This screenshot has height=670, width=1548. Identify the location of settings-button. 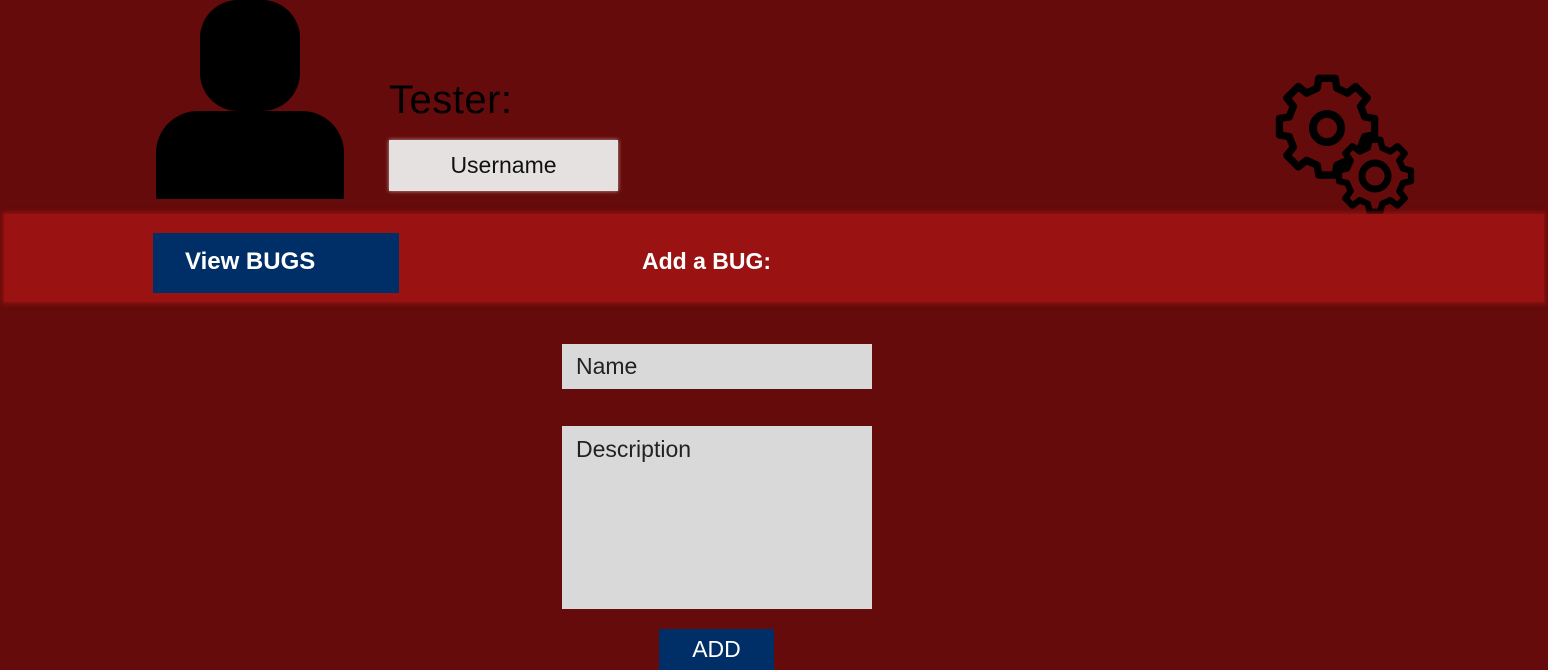
(1345, 146).